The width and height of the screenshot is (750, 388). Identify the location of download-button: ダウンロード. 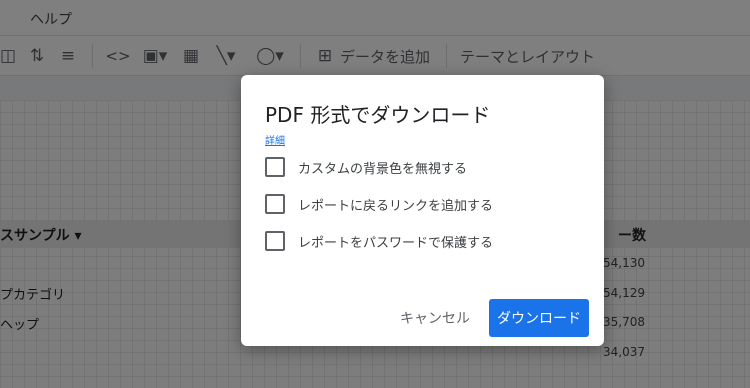
(539, 318).